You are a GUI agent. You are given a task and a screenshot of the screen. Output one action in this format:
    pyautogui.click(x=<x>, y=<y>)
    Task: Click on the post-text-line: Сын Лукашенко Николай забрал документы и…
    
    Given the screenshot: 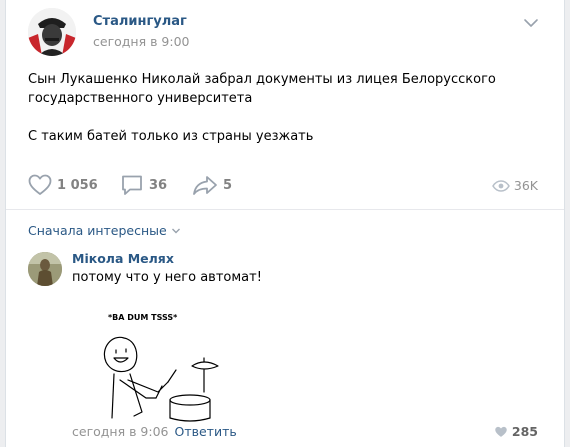 What is the action you would take?
    pyautogui.click(x=262, y=79)
    